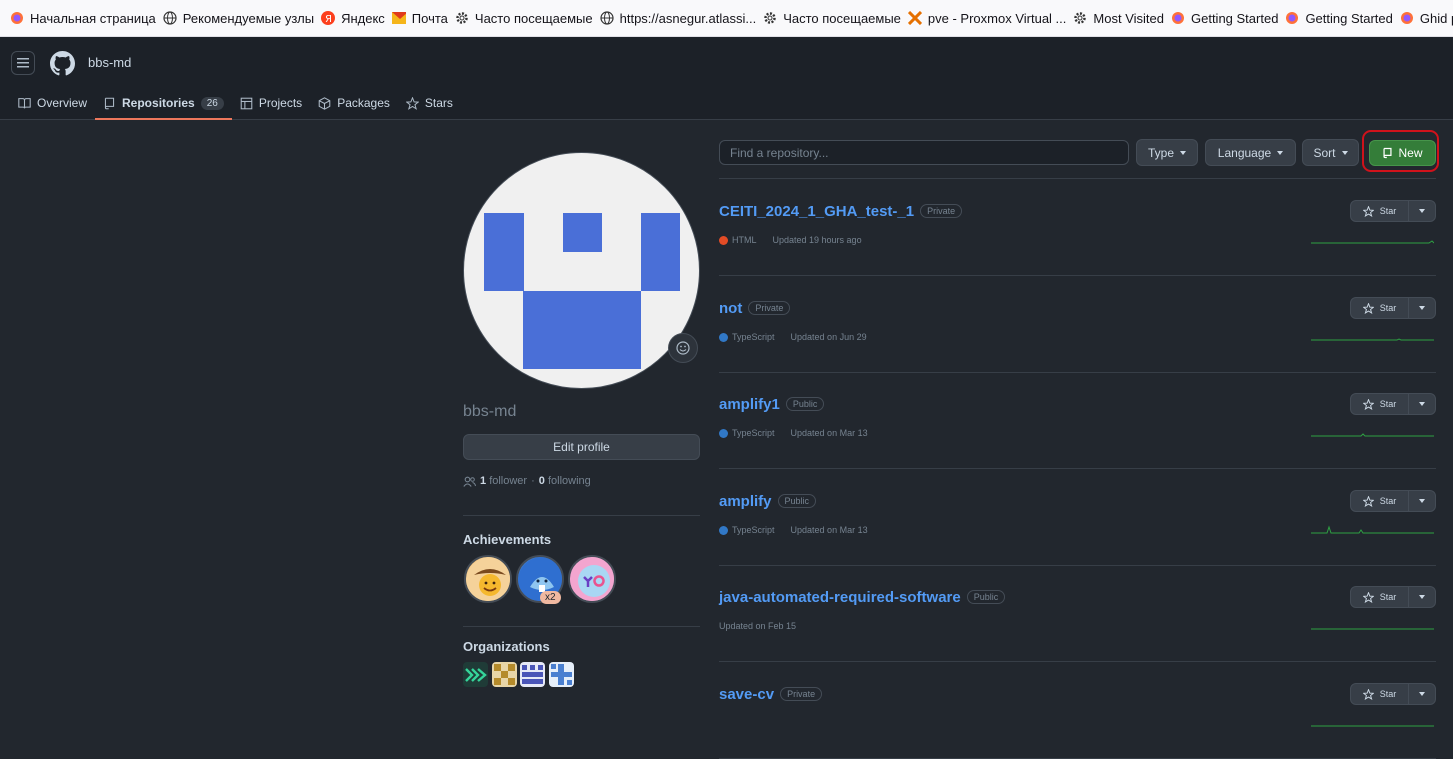 This screenshot has height=759, width=1453. I want to click on new-repository-button: New, so click(1402, 153).